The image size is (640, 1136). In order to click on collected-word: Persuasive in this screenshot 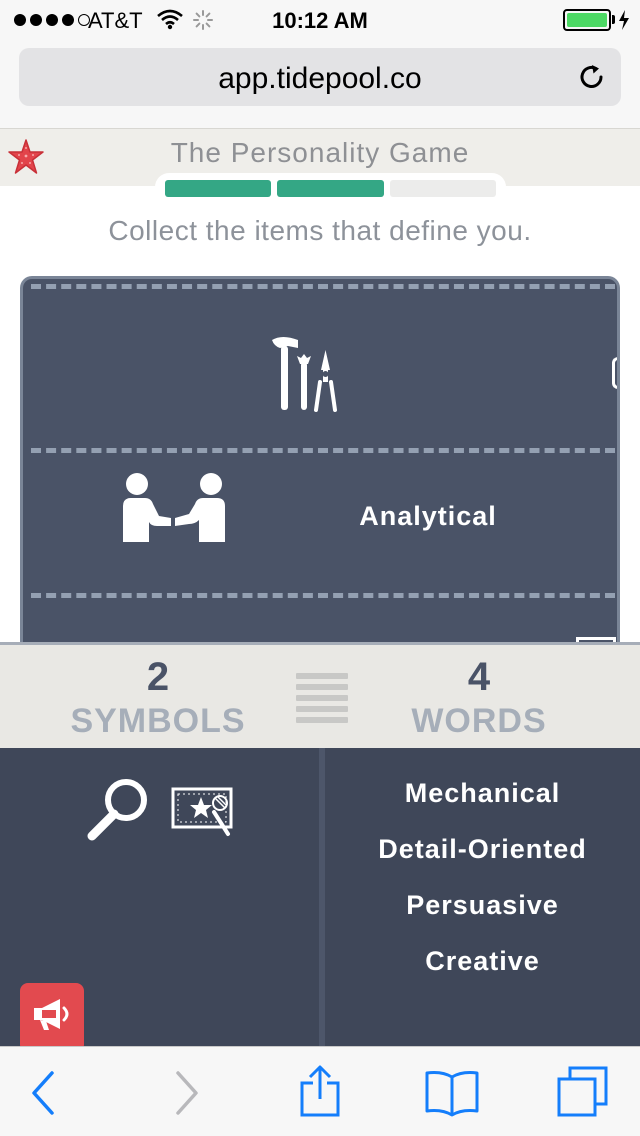, I will do `click(482, 918)`.